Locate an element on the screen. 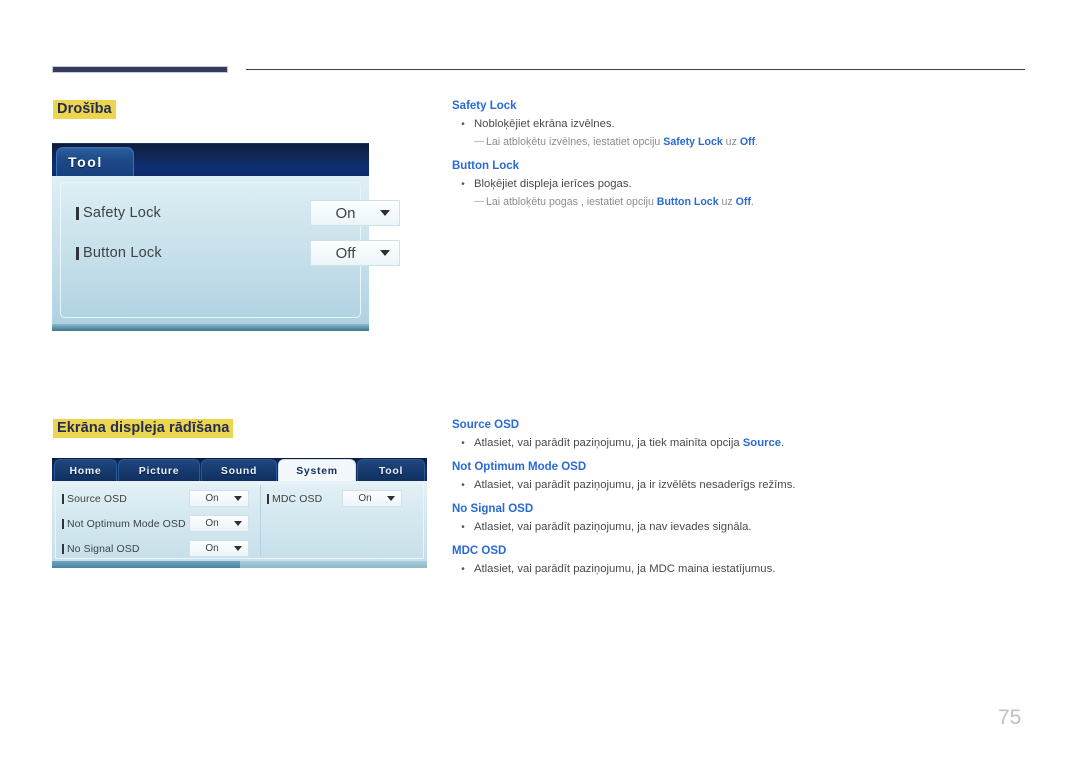 The width and height of the screenshot is (1080, 763). osd-dropdown-source-osd: On is located at coordinates (219, 498).